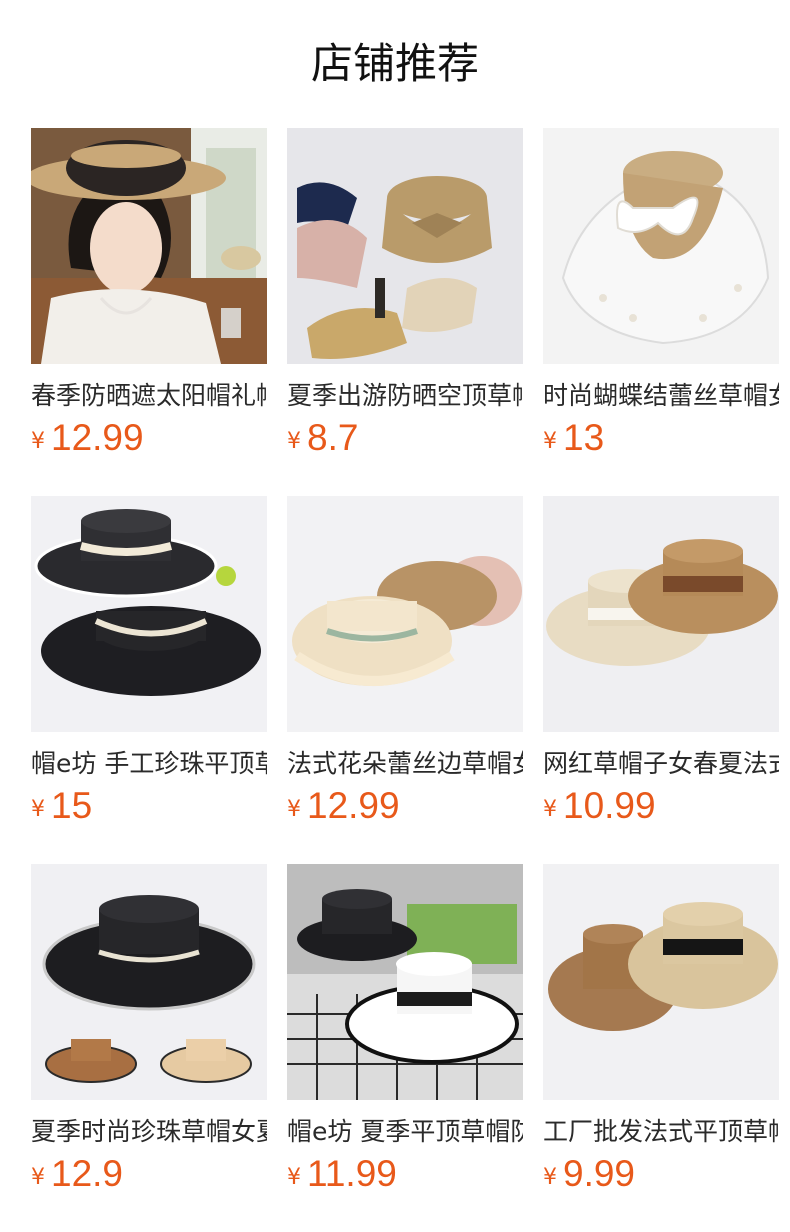 The width and height of the screenshot is (790, 1232). I want to click on price-value: 13, so click(584, 437).